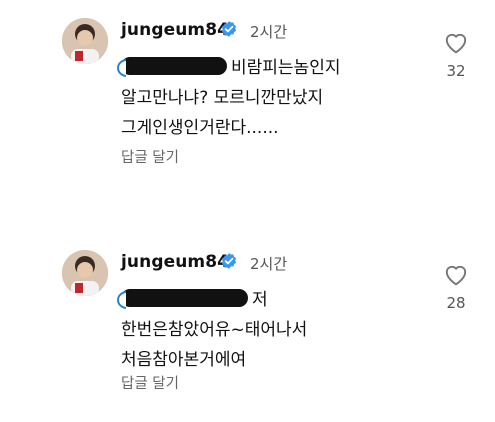  I want to click on like-area: 32, so click(456, 55).